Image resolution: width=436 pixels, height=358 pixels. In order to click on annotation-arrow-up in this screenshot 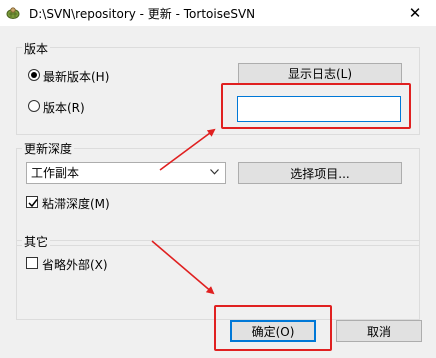, I will do `click(187, 149)`.